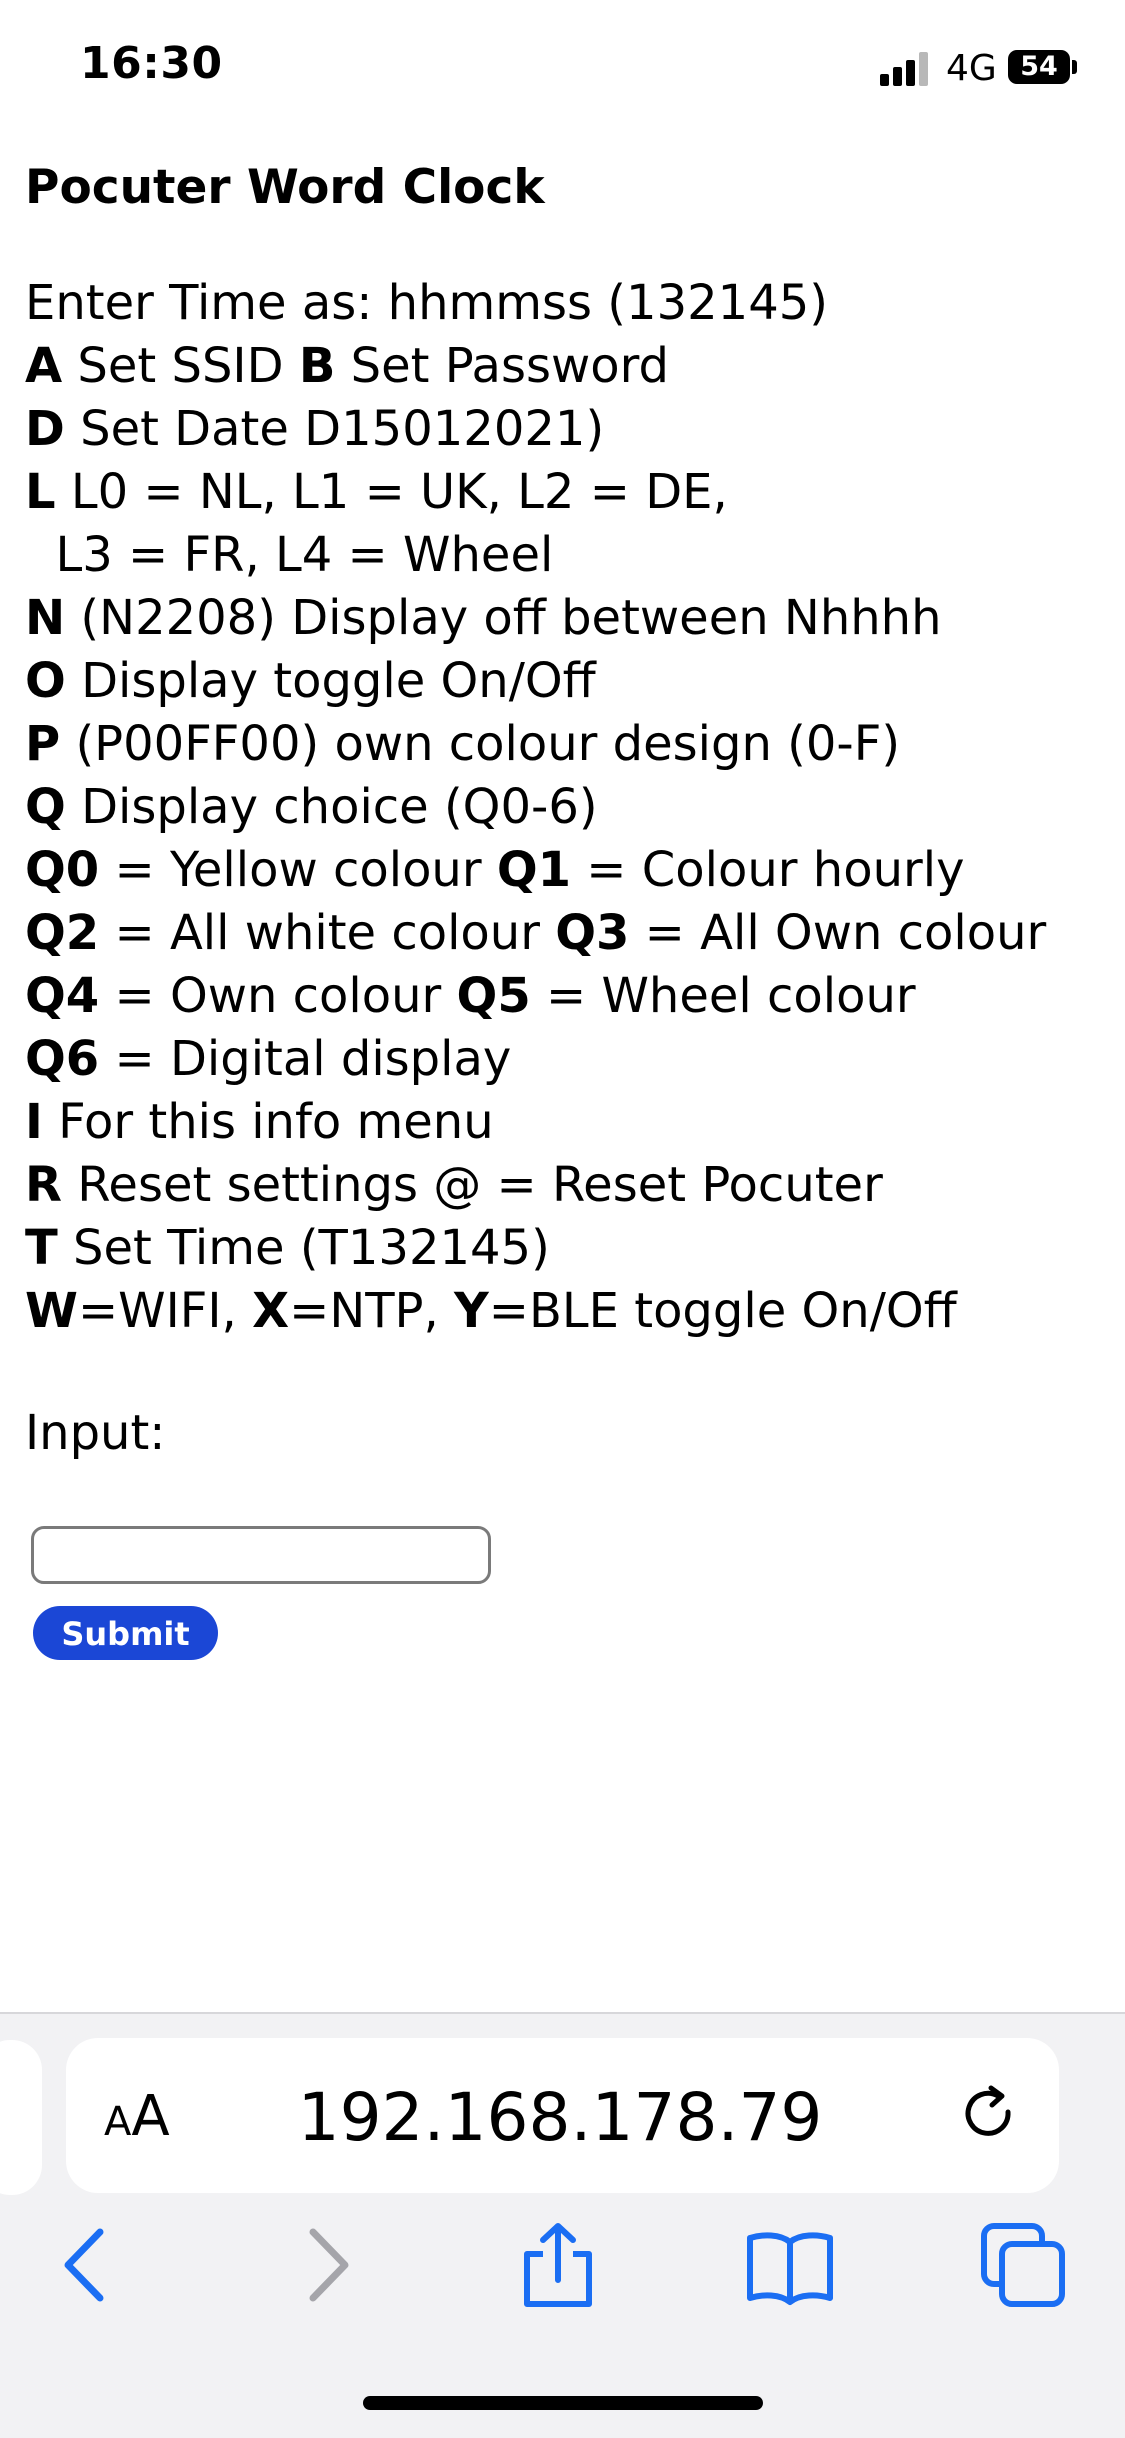 The height and width of the screenshot is (2438, 1125). Describe the element at coordinates (45, 618) in the screenshot. I see `info-key: N` at that location.